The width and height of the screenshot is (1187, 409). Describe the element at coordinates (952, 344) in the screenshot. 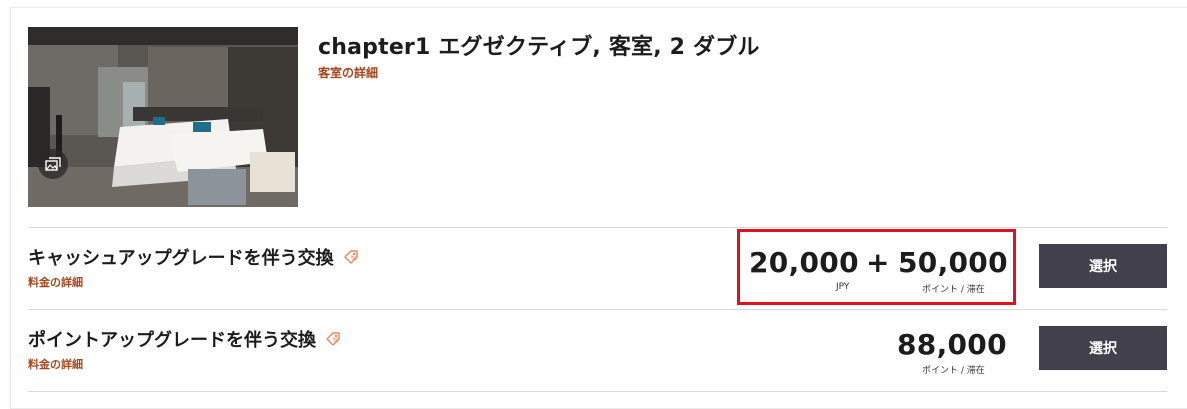

I see `points-amount: 88,000` at that location.